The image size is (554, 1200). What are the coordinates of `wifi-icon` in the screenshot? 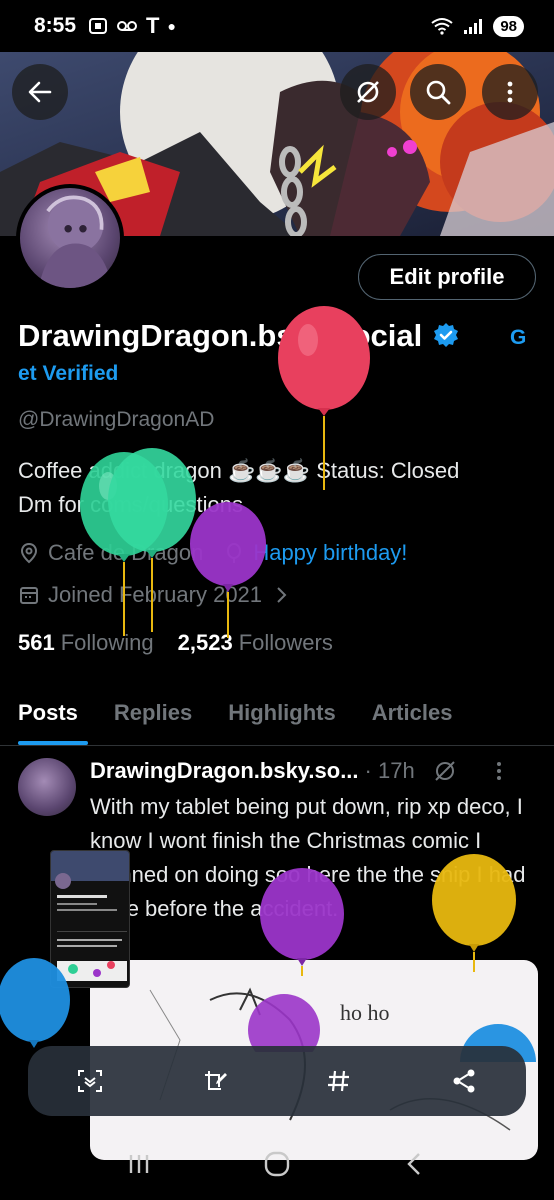 It's located at (442, 26).